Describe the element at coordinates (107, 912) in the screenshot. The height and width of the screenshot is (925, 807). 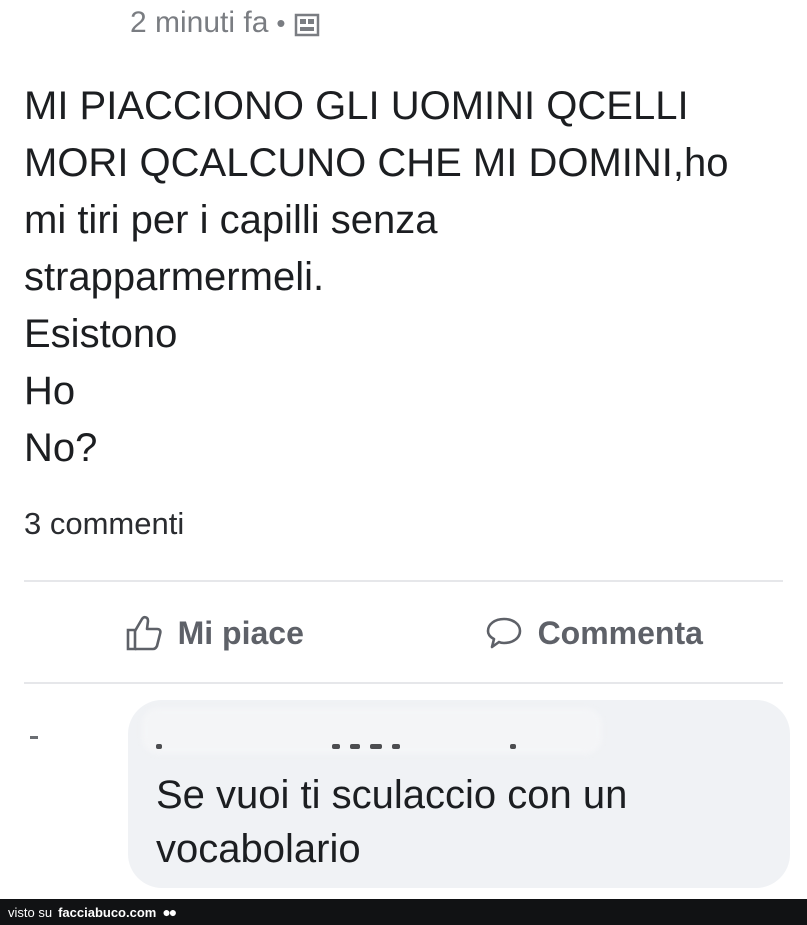
I see `footer-brand: facciabuco.com` at that location.